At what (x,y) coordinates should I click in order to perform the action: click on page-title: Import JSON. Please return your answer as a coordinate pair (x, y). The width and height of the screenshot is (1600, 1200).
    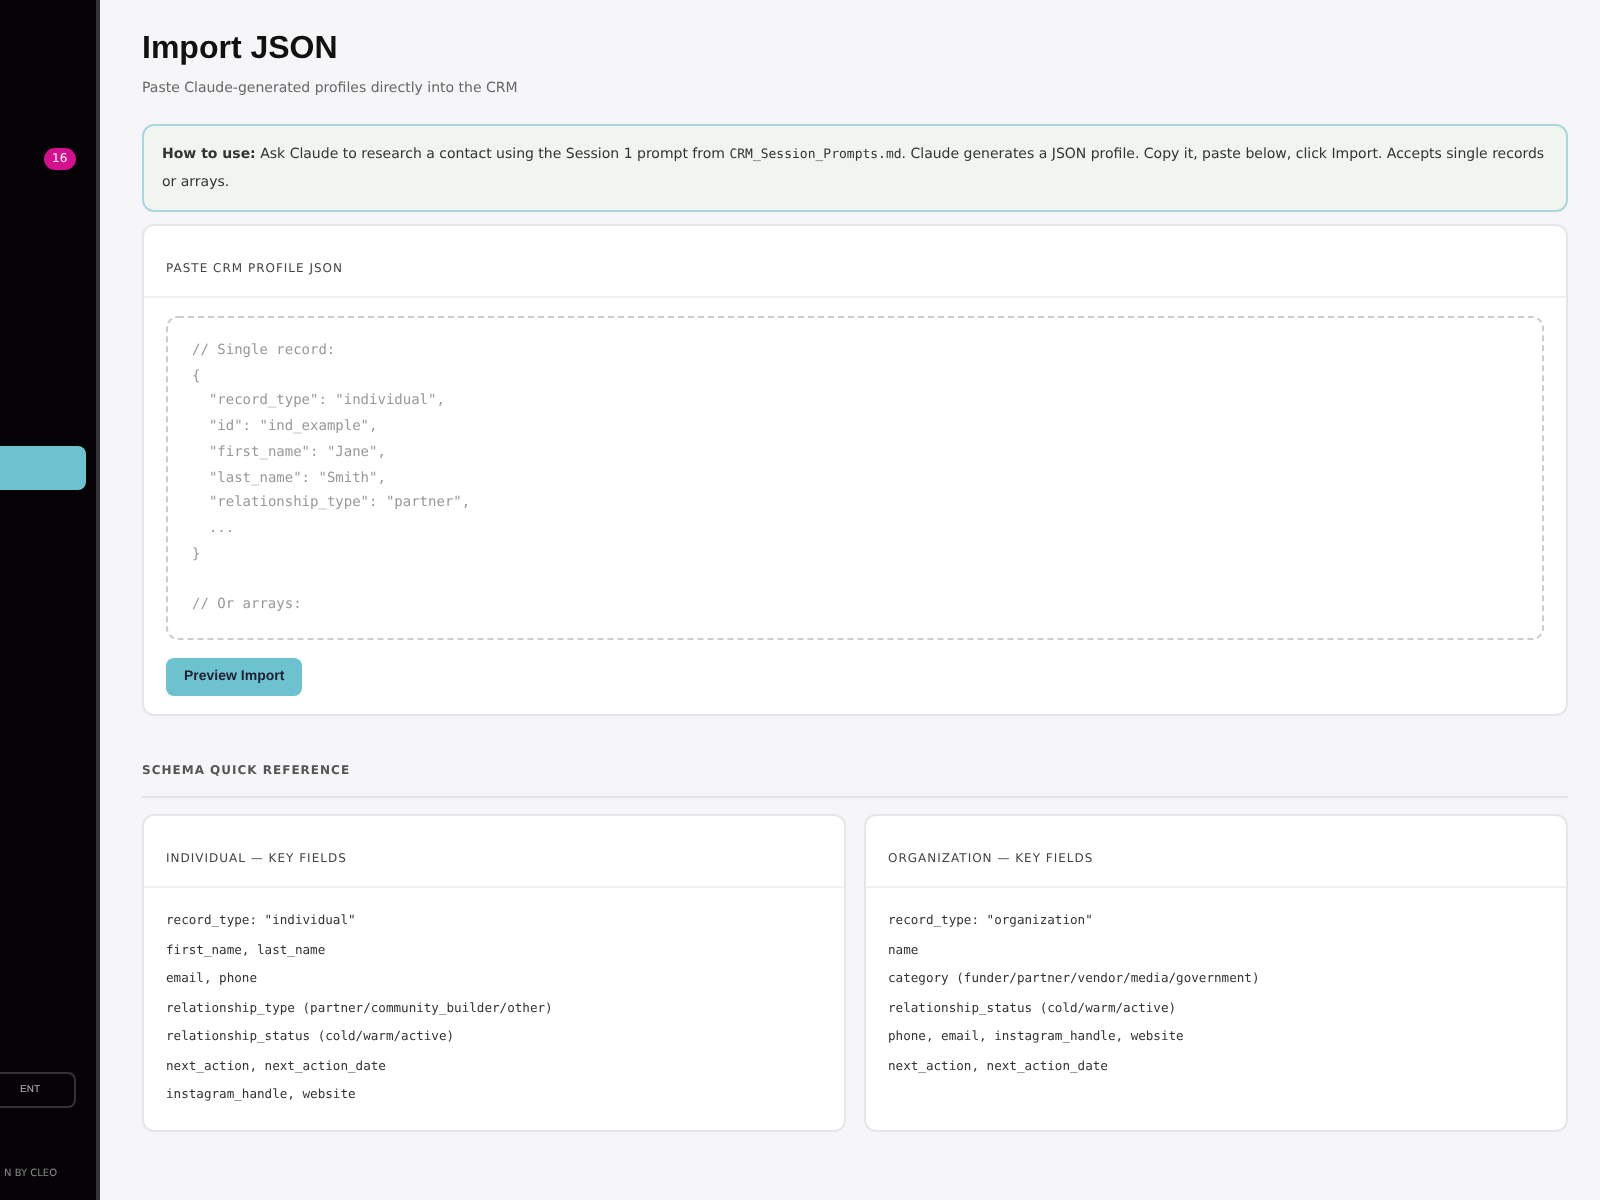
    Looking at the image, I should click on (241, 50).